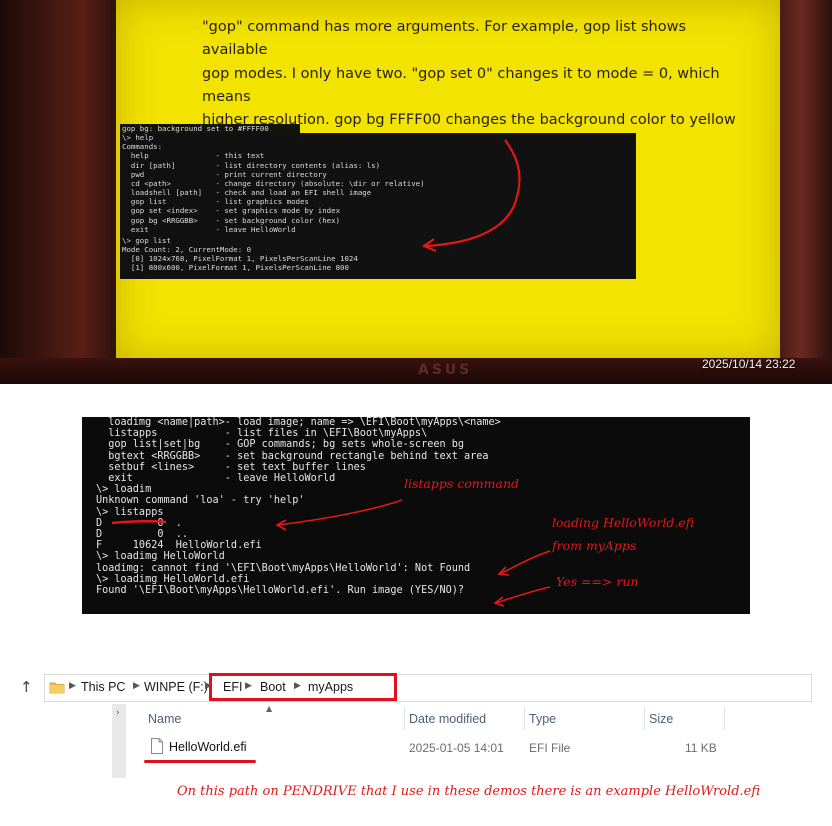 The image size is (832, 826). What do you see at coordinates (471, 196) in the screenshot?
I see `red-arrow-annotation` at bounding box center [471, 196].